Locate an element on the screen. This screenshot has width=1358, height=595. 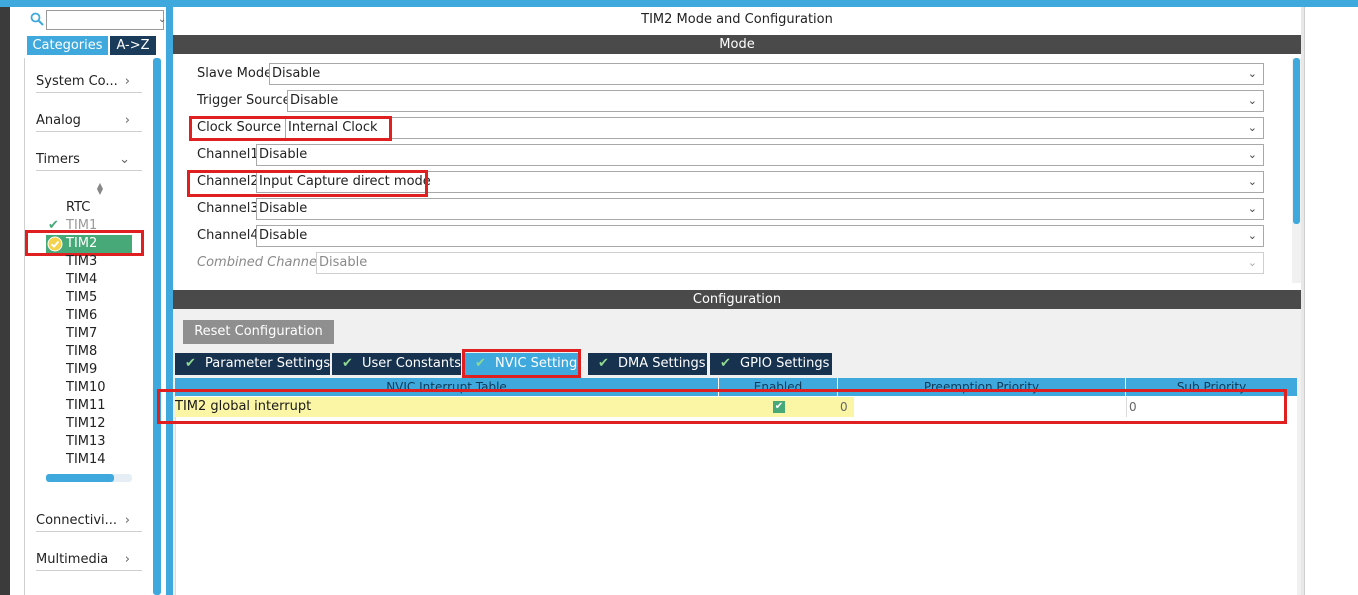
timer-item-tim13: TIM13 is located at coordinates (101, 442).